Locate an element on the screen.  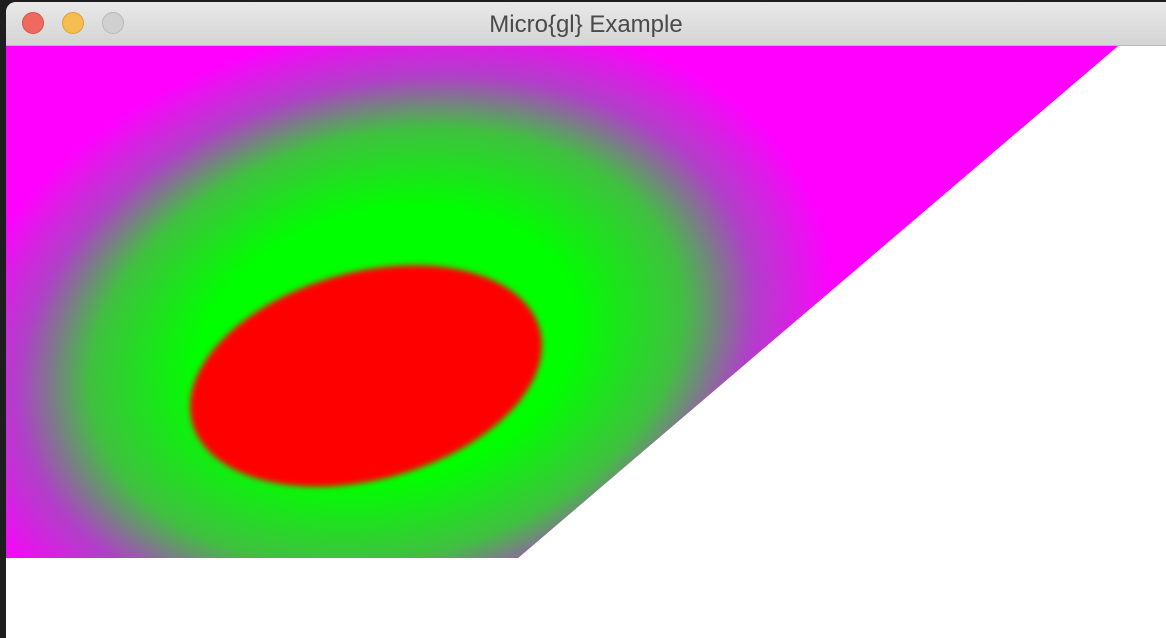
title-bar: Micro{gl} Example is located at coordinates (586, 24).